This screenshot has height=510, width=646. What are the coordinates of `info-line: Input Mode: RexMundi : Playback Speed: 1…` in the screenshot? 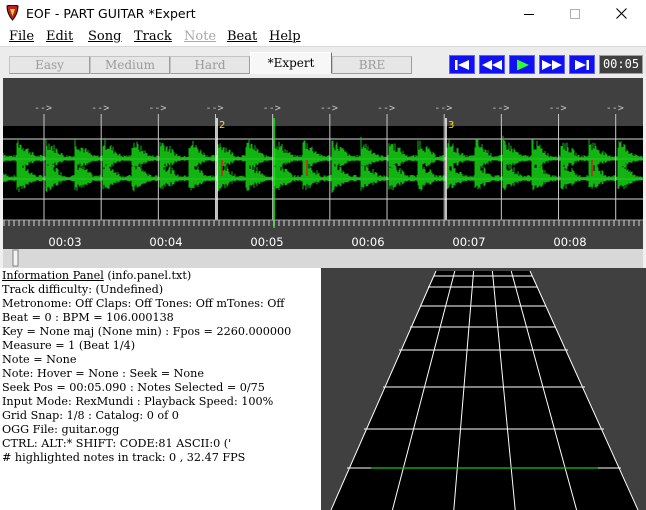 It's located at (138, 401).